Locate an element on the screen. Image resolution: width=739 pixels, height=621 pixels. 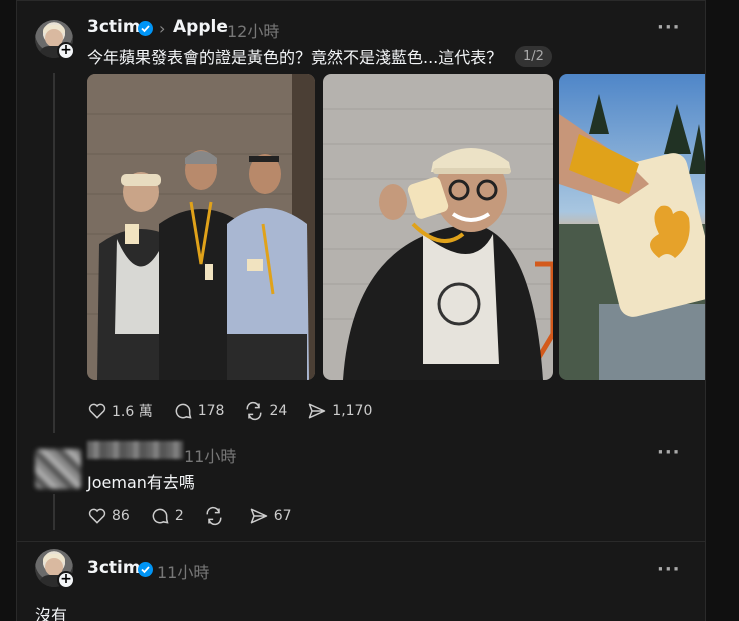
thread-line is located at coordinates (54, 253).